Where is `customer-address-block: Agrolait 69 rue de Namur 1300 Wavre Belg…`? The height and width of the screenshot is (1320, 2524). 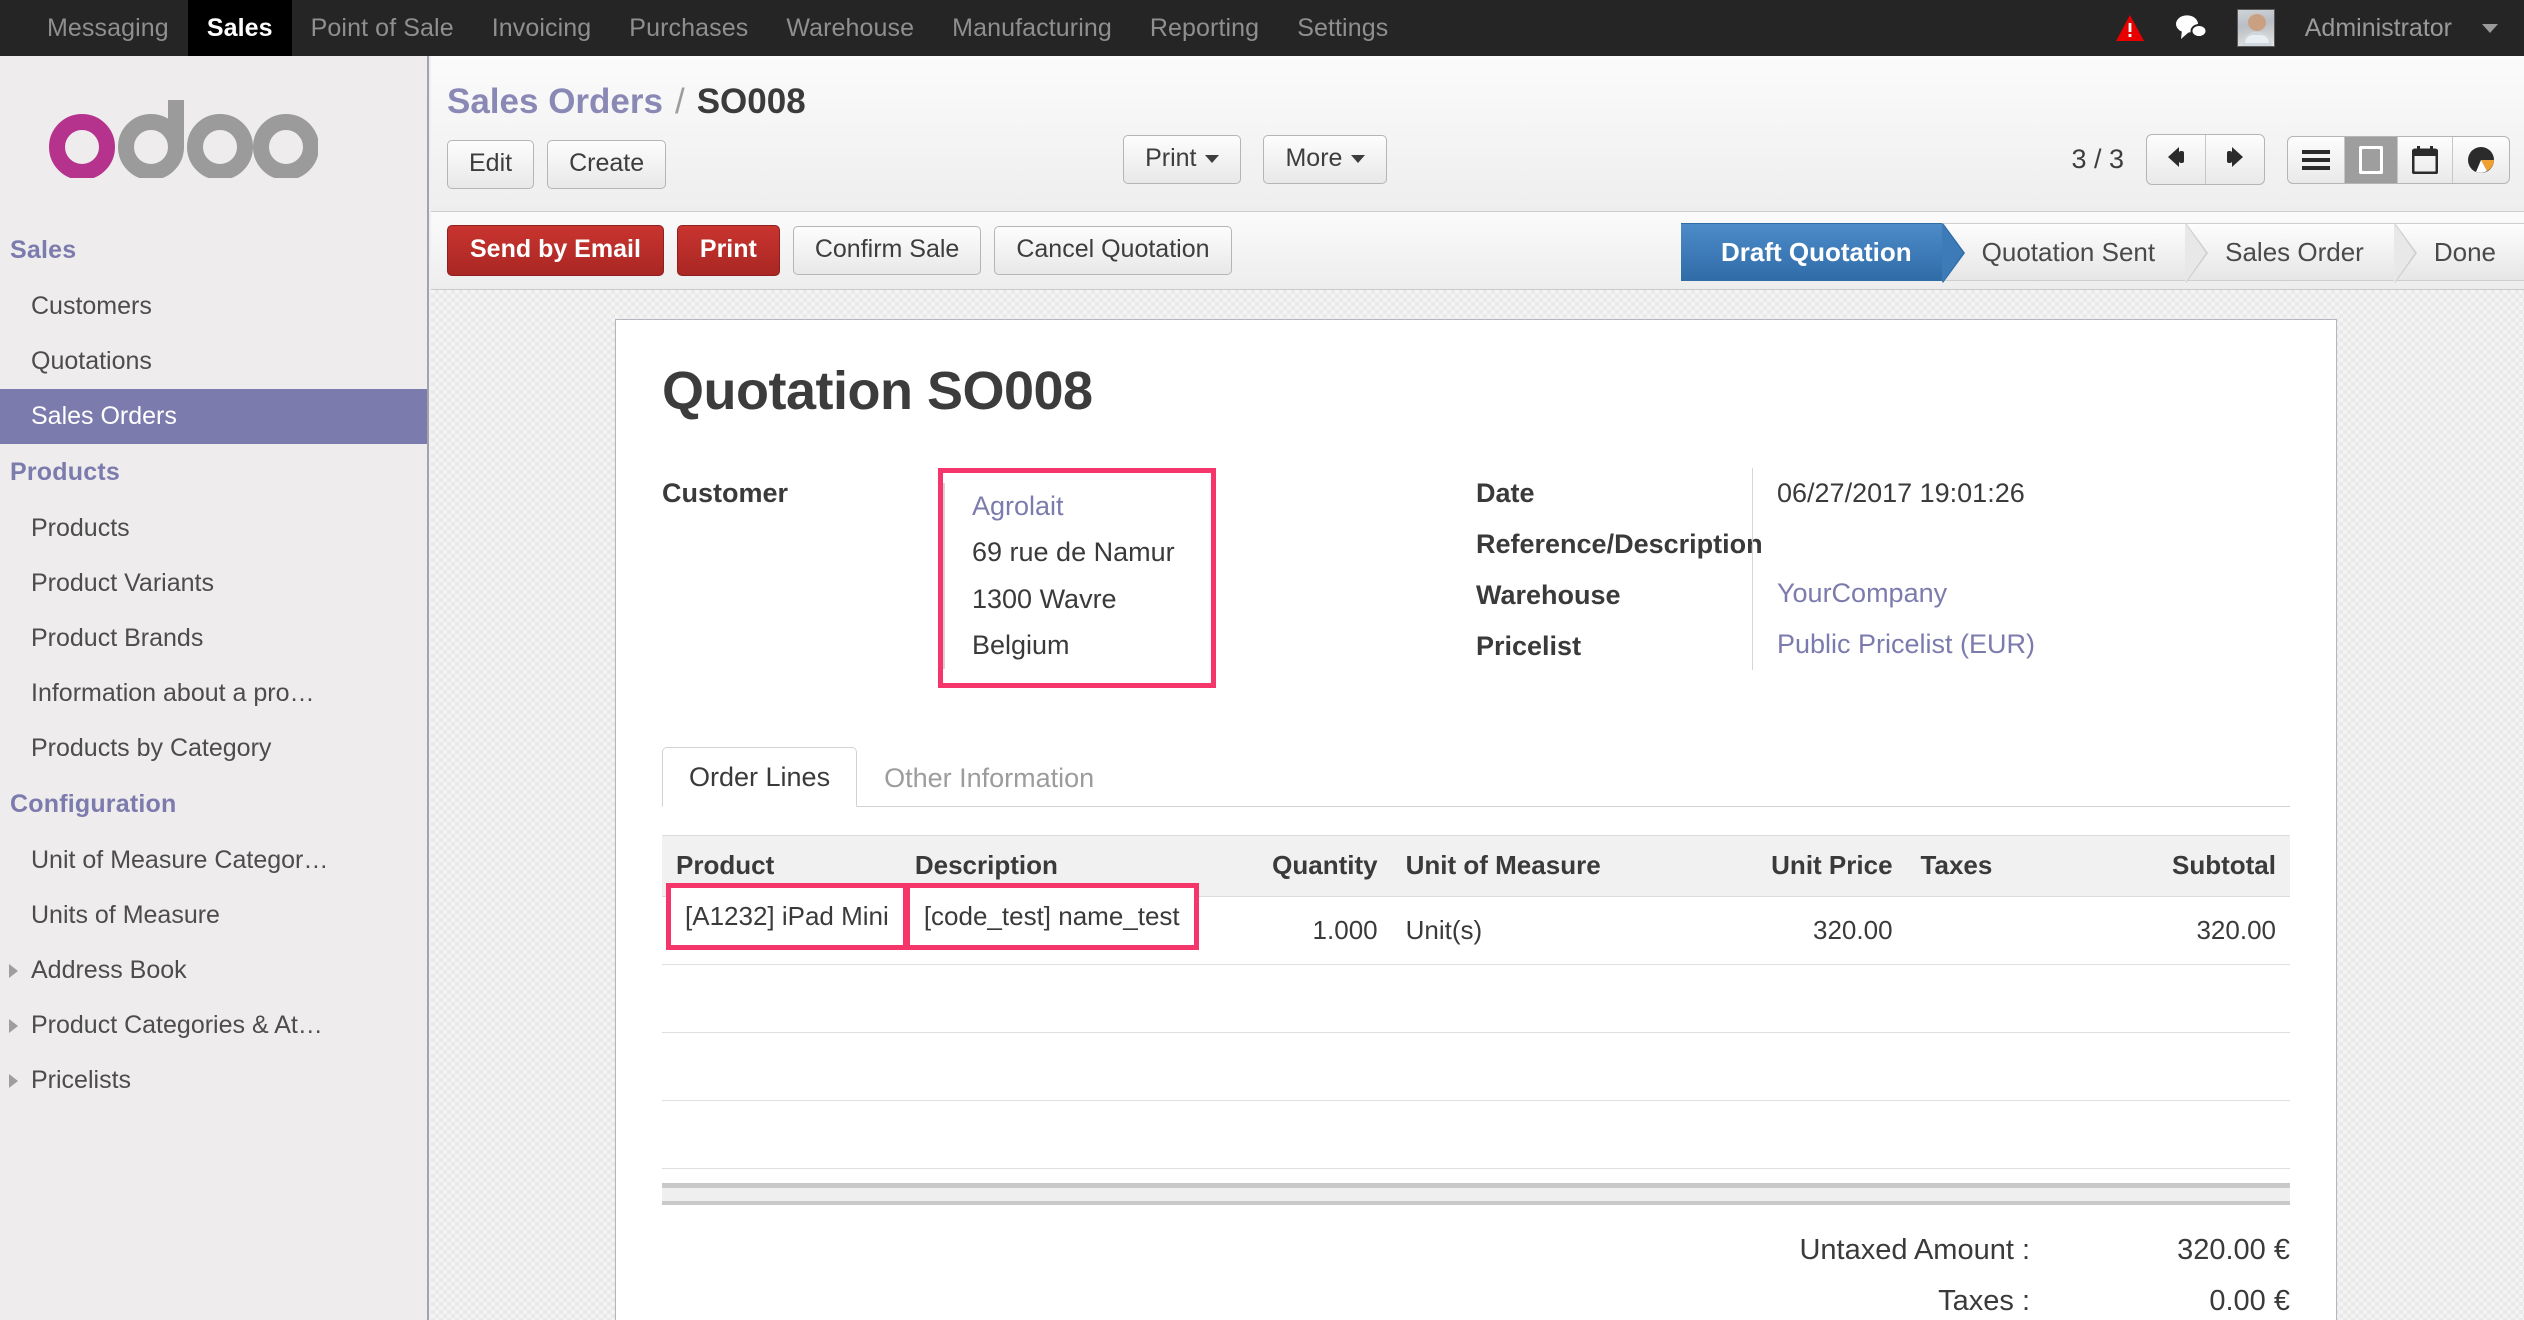 customer-address-block: Agrolait 69 rue de Namur 1300 Wavre Belg… is located at coordinates (1059, 576).